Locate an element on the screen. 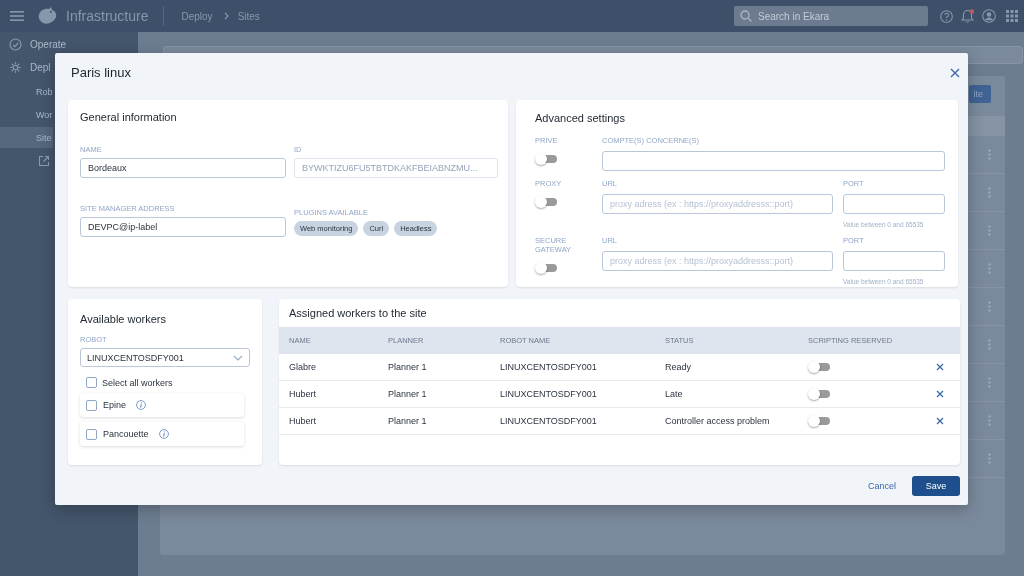 This screenshot has width=1024, height=576. worker-name: Epine is located at coordinates (115, 405).